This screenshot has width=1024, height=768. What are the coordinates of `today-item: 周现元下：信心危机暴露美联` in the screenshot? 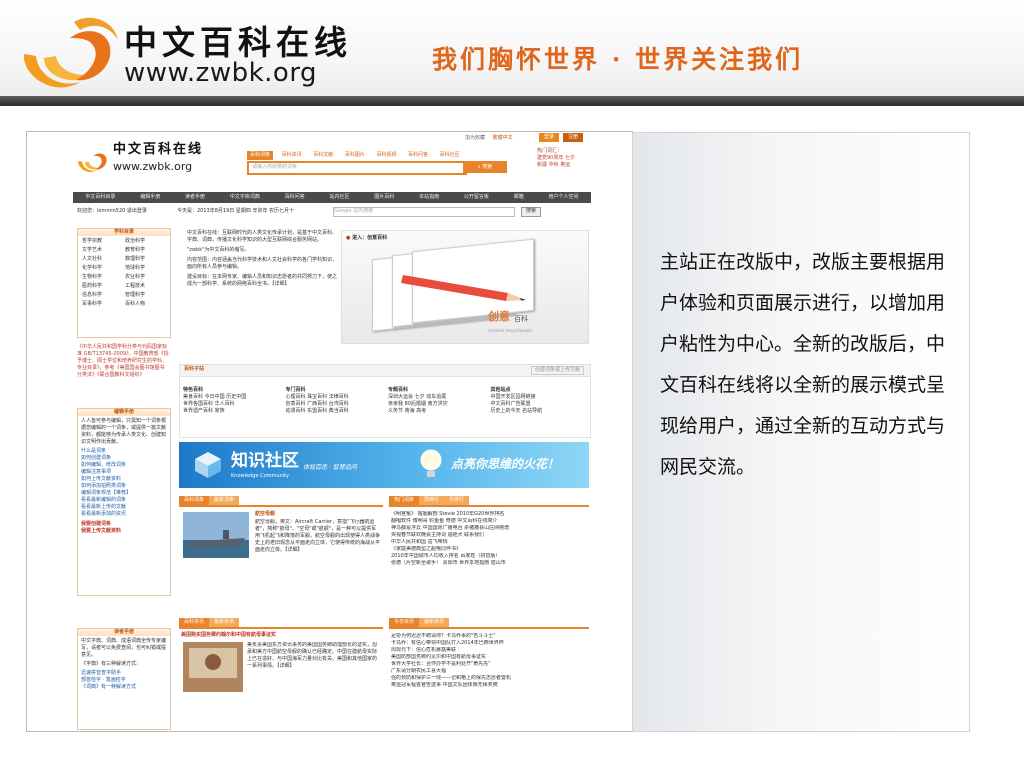 It's located at (489, 650).